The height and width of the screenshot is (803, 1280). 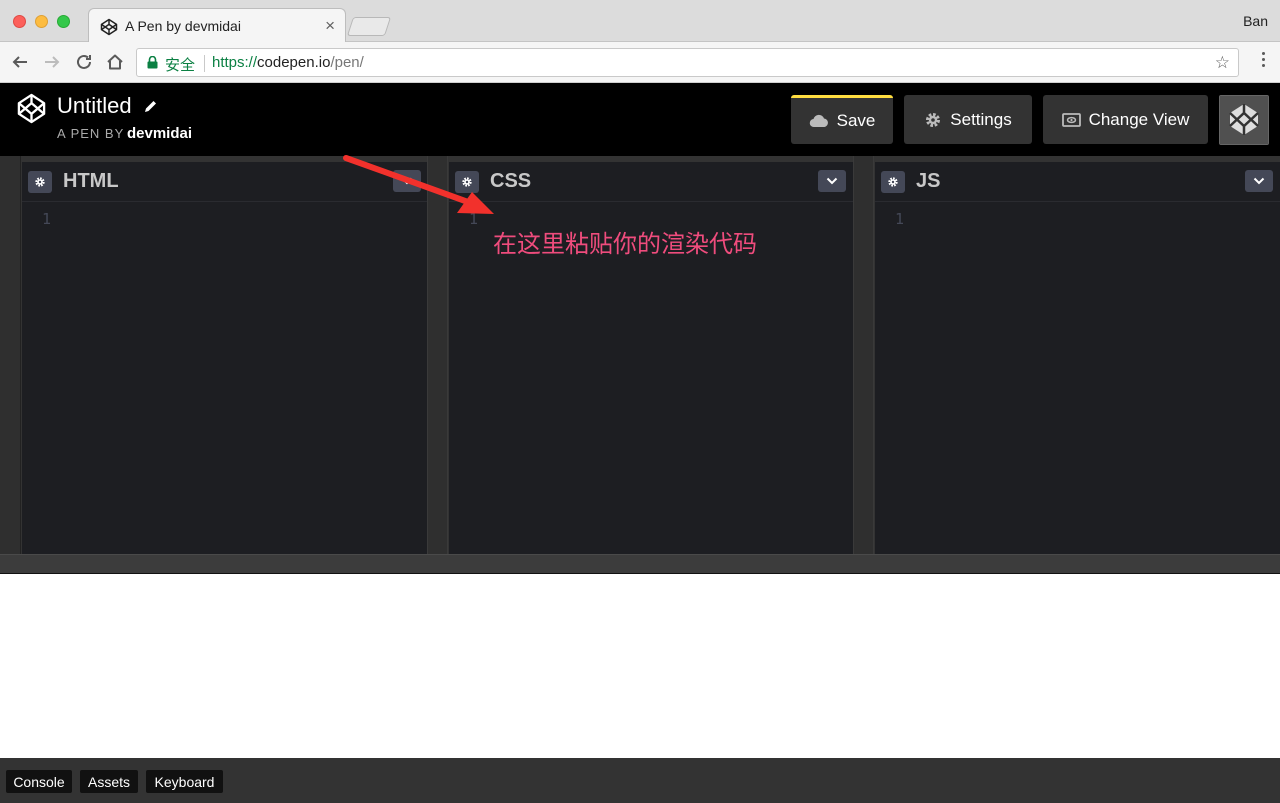 I want to click on keyboard-button: Keyboard, so click(x=184, y=781).